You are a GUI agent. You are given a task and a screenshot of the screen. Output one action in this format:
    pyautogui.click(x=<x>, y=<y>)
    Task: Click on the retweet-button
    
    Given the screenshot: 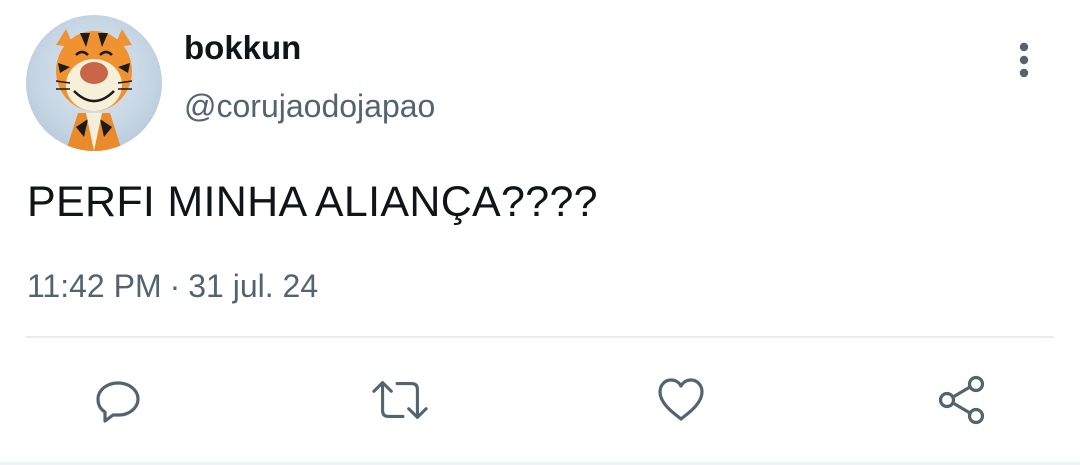 What is the action you would take?
    pyautogui.click(x=400, y=400)
    